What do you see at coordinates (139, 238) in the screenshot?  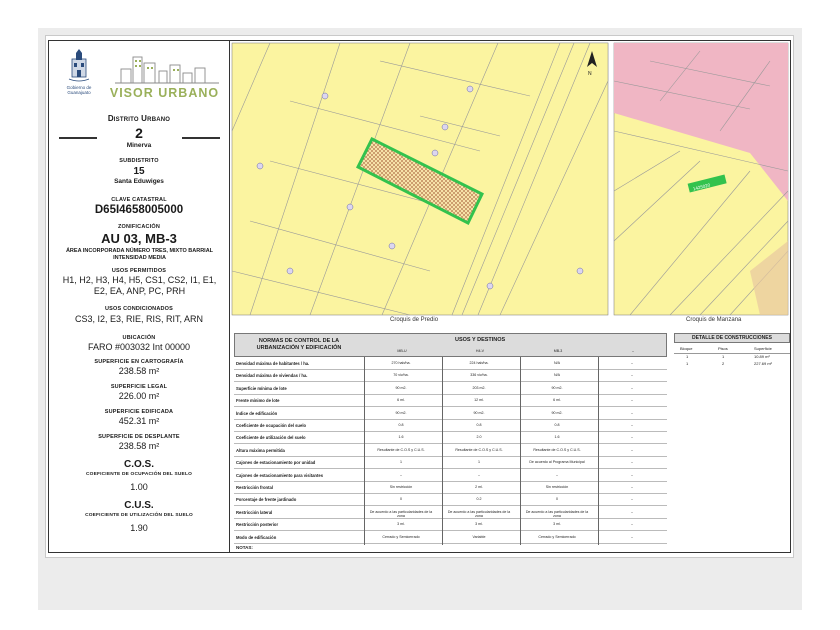 I see `zonificacion-value: AU 03, MB-3` at bounding box center [139, 238].